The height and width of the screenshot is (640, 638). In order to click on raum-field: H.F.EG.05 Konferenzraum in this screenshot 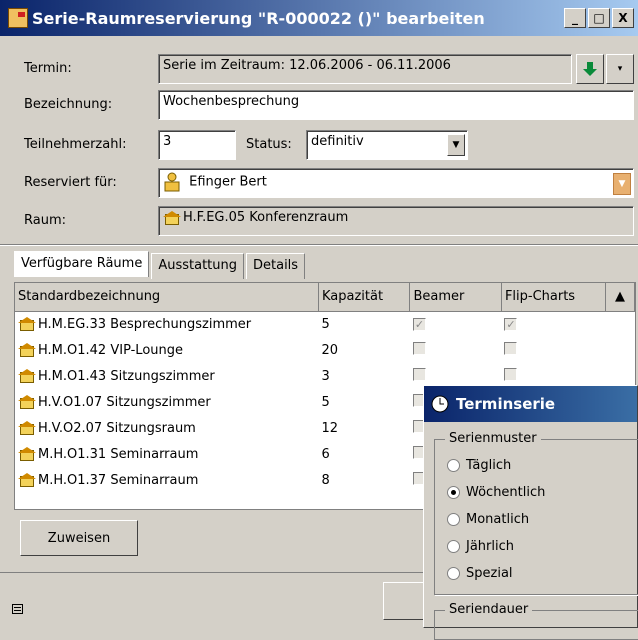, I will do `click(396, 221)`.